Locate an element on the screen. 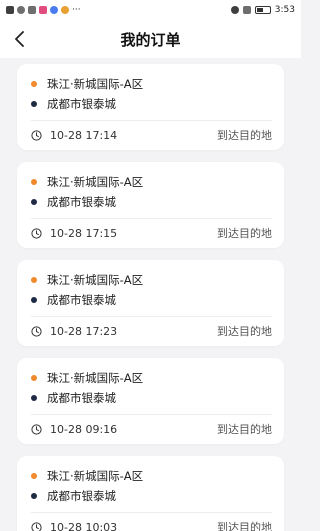 This screenshot has height=531, width=320. order-time: 10-28 09:16 is located at coordinates (84, 429).